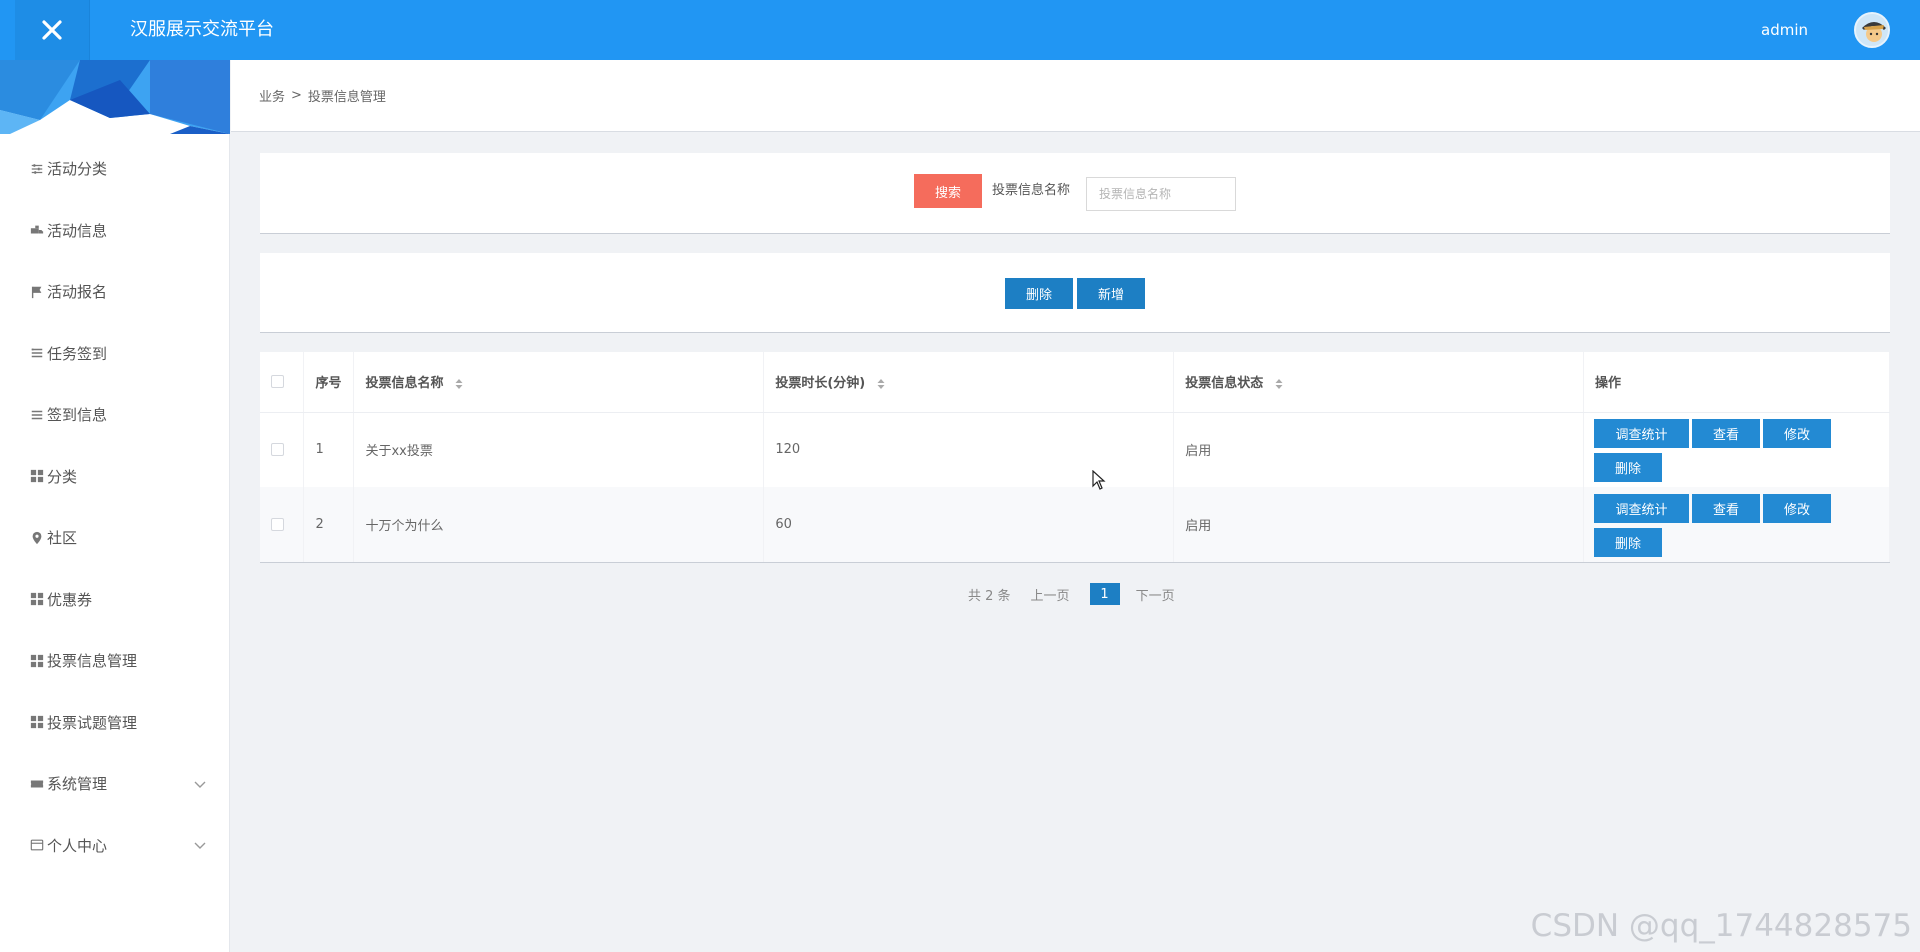  Describe the element at coordinates (1104, 594) in the screenshot. I see `current-page-button: 1` at that location.